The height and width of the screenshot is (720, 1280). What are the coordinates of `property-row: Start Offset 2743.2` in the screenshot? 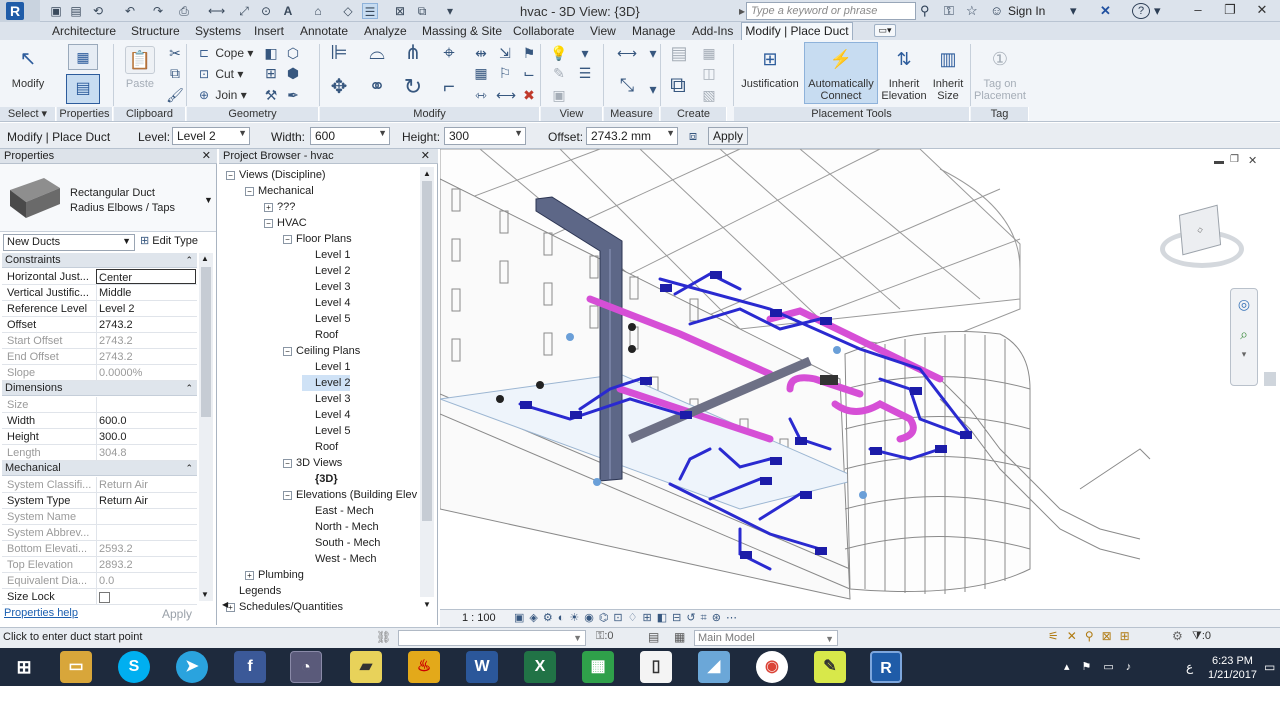 It's located at (99, 341).